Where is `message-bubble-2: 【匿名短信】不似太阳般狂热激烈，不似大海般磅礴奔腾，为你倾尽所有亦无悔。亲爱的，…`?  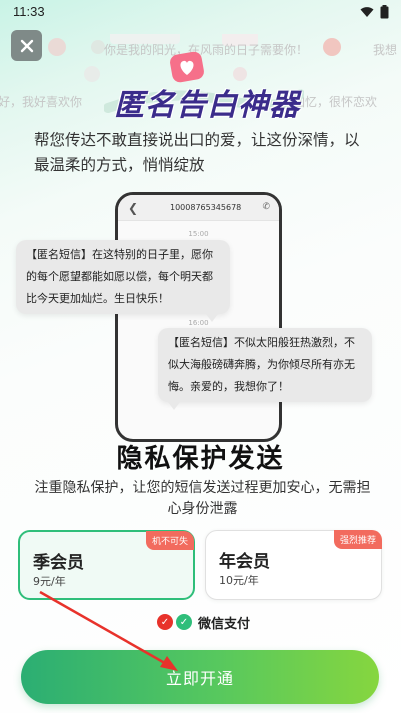 message-bubble-2: 【匿名短信】不似太阳般狂热激烈，不似大海般磅礴奔腾，为你倾尽所有亦无悔。亲爱的，… is located at coordinates (265, 369).